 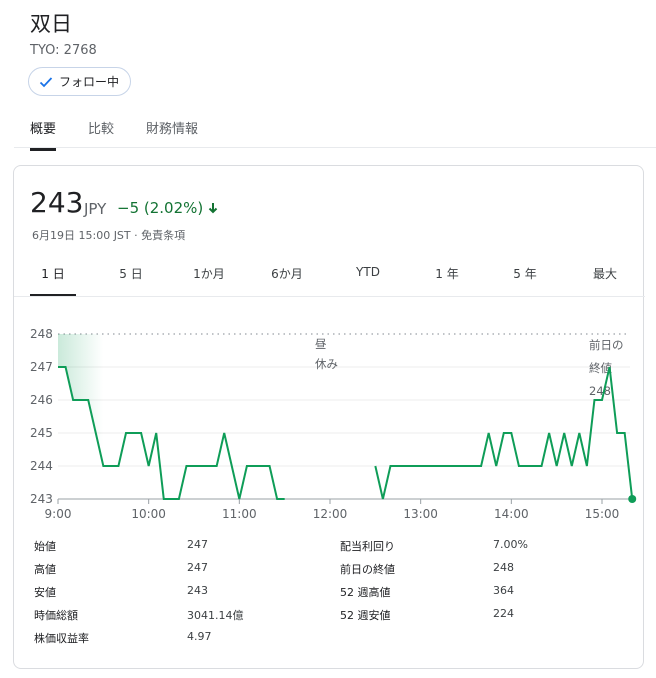 What do you see at coordinates (45, 592) in the screenshot?
I see `stat-label: 安値` at bounding box center [45, 592].